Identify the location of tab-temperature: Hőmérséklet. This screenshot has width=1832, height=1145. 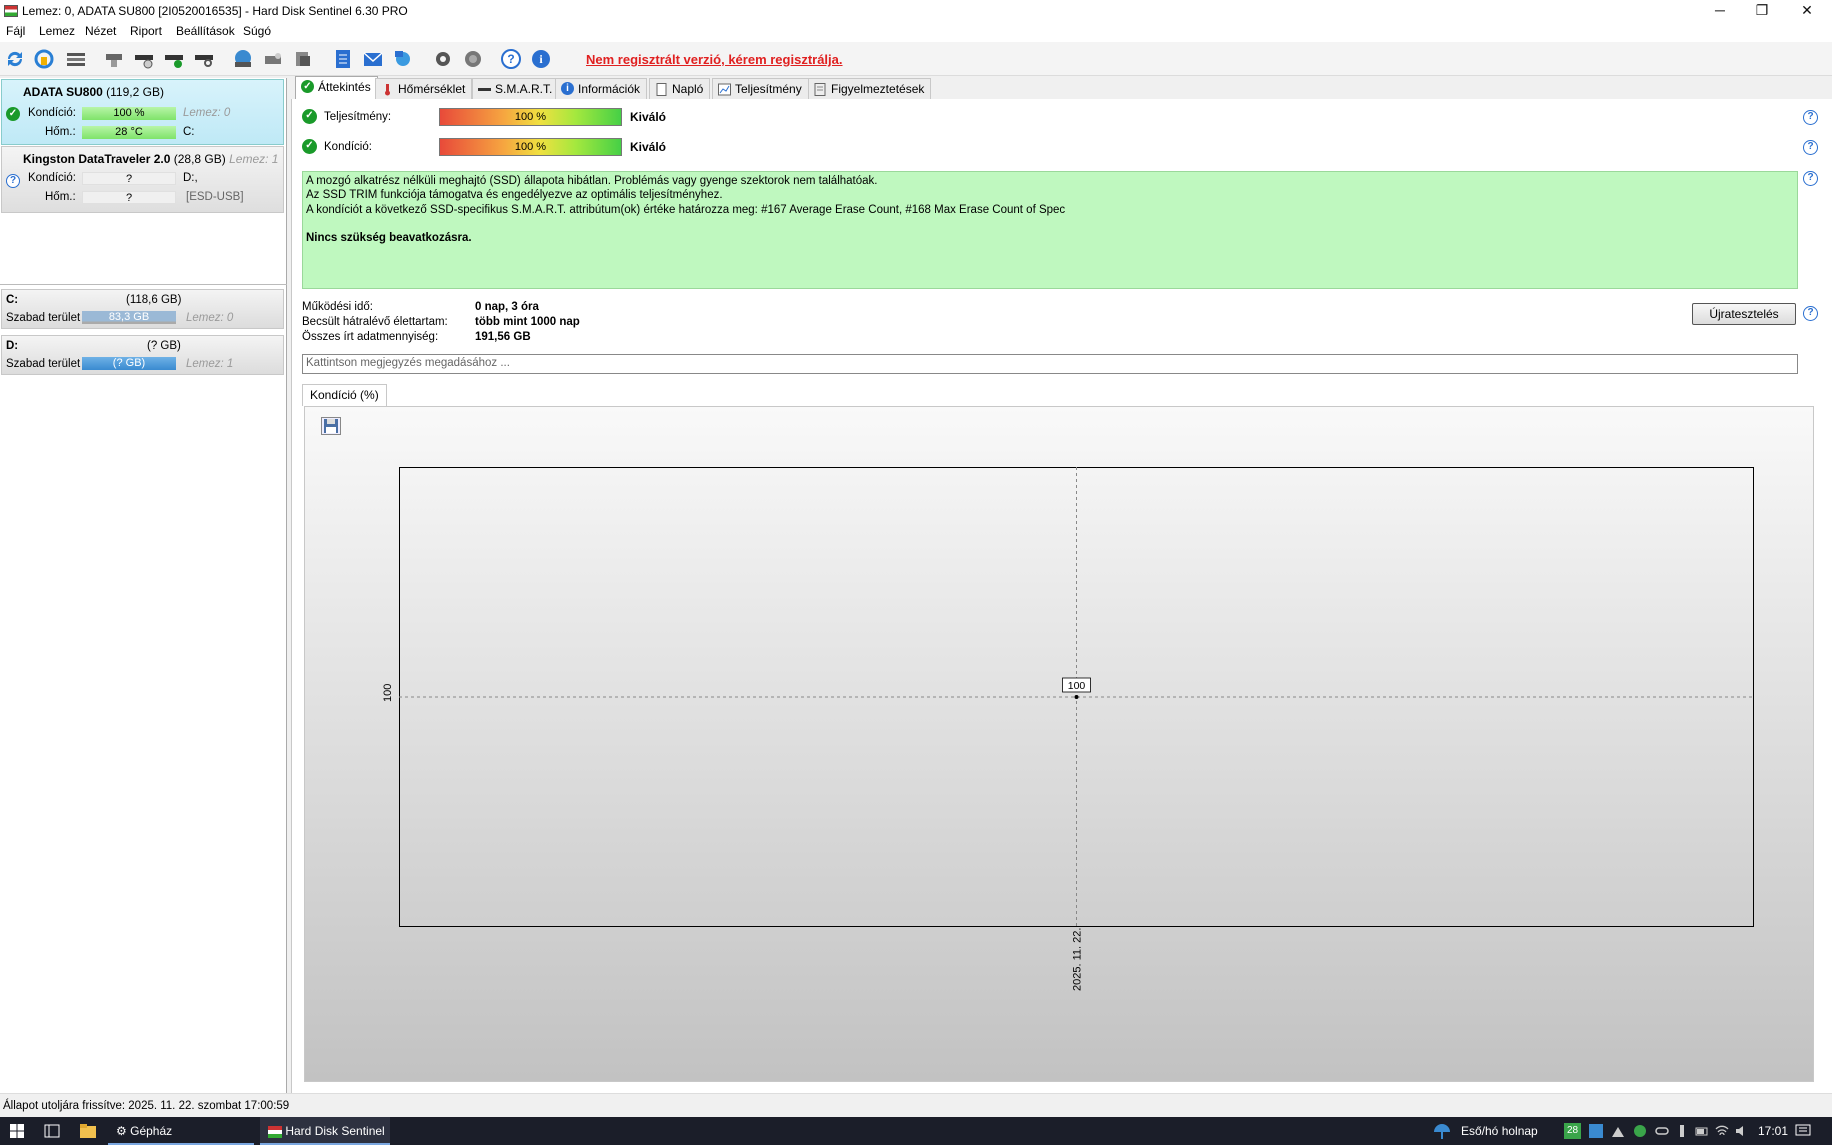
(424, 88).